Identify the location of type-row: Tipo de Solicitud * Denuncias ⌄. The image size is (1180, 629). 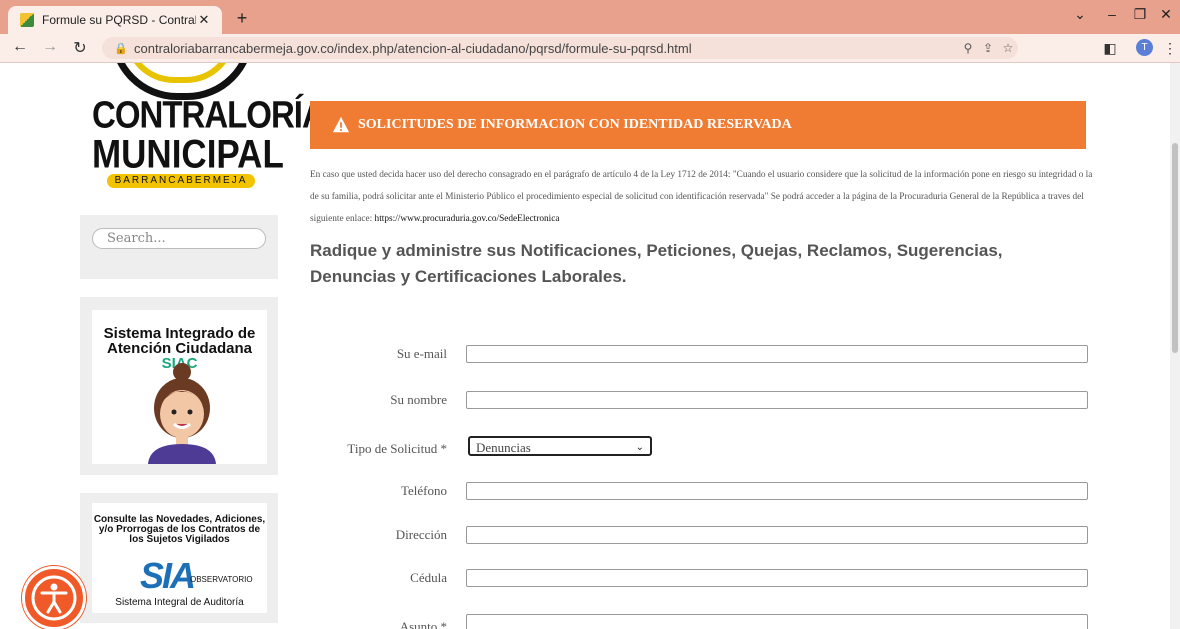
(695, 447).